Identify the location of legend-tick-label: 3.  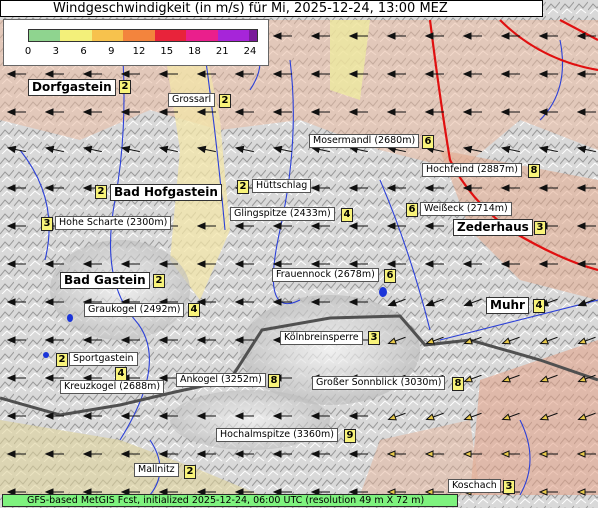
(55, 51).